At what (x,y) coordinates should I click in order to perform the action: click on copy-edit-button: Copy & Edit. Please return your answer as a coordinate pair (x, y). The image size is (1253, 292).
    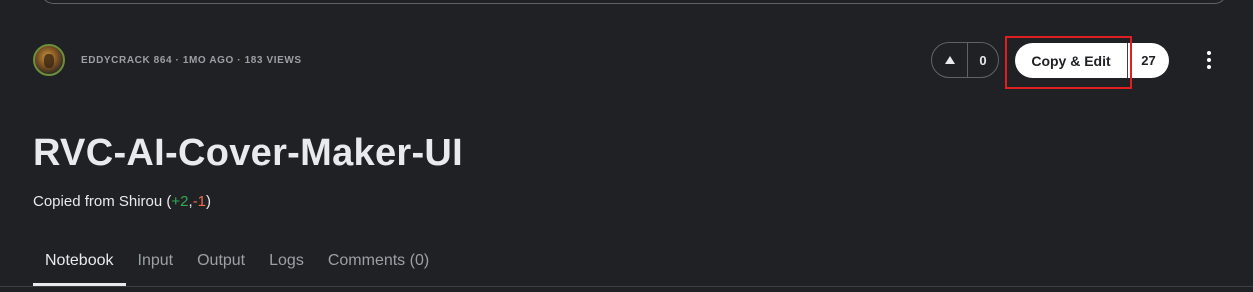
    Looking at the image, I should click on (1071, 60).